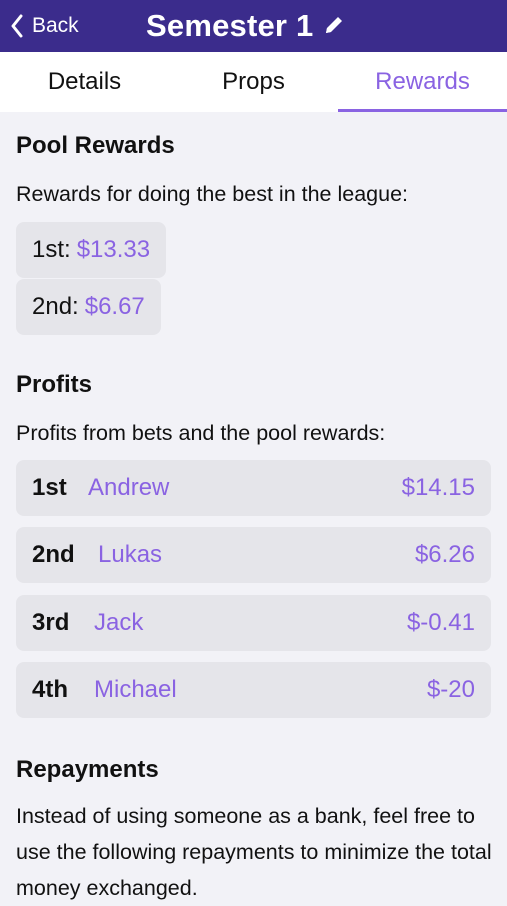 Image resolution: width=507 pixels, height=906 pixels. What do you see at coordinates (440, 622) in the screenshot?
I see `profit-amount: $-0.41` at bounding box center [440, 622].